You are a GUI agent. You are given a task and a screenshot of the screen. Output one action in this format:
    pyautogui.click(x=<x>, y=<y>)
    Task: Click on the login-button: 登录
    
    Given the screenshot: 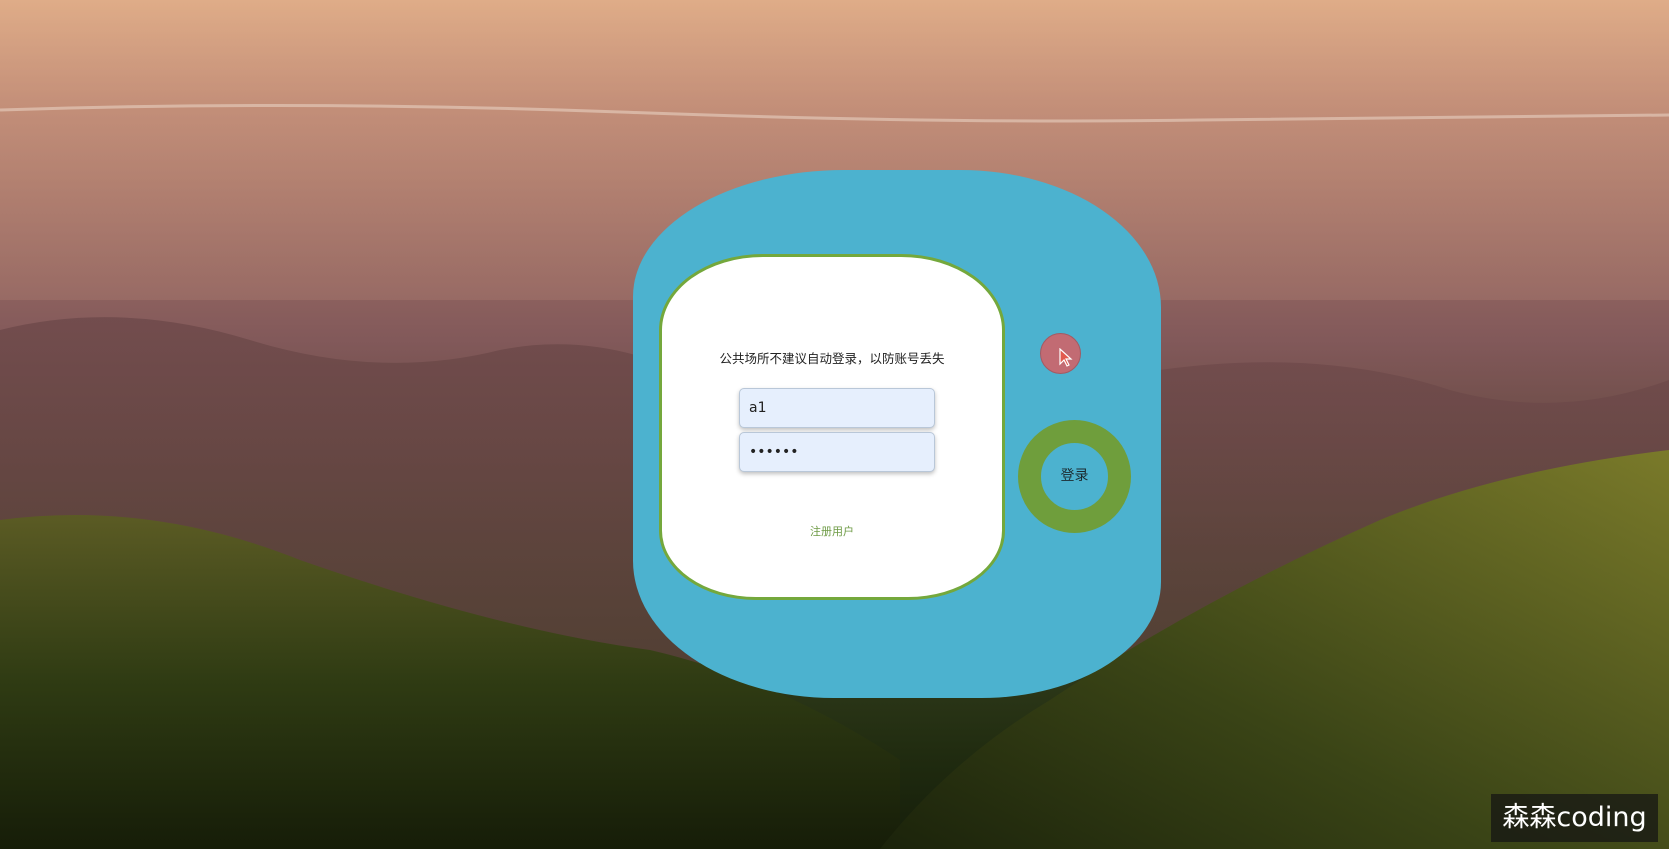 What is the action you would take?
    pyautogui.click(x=1074, y=476)
    